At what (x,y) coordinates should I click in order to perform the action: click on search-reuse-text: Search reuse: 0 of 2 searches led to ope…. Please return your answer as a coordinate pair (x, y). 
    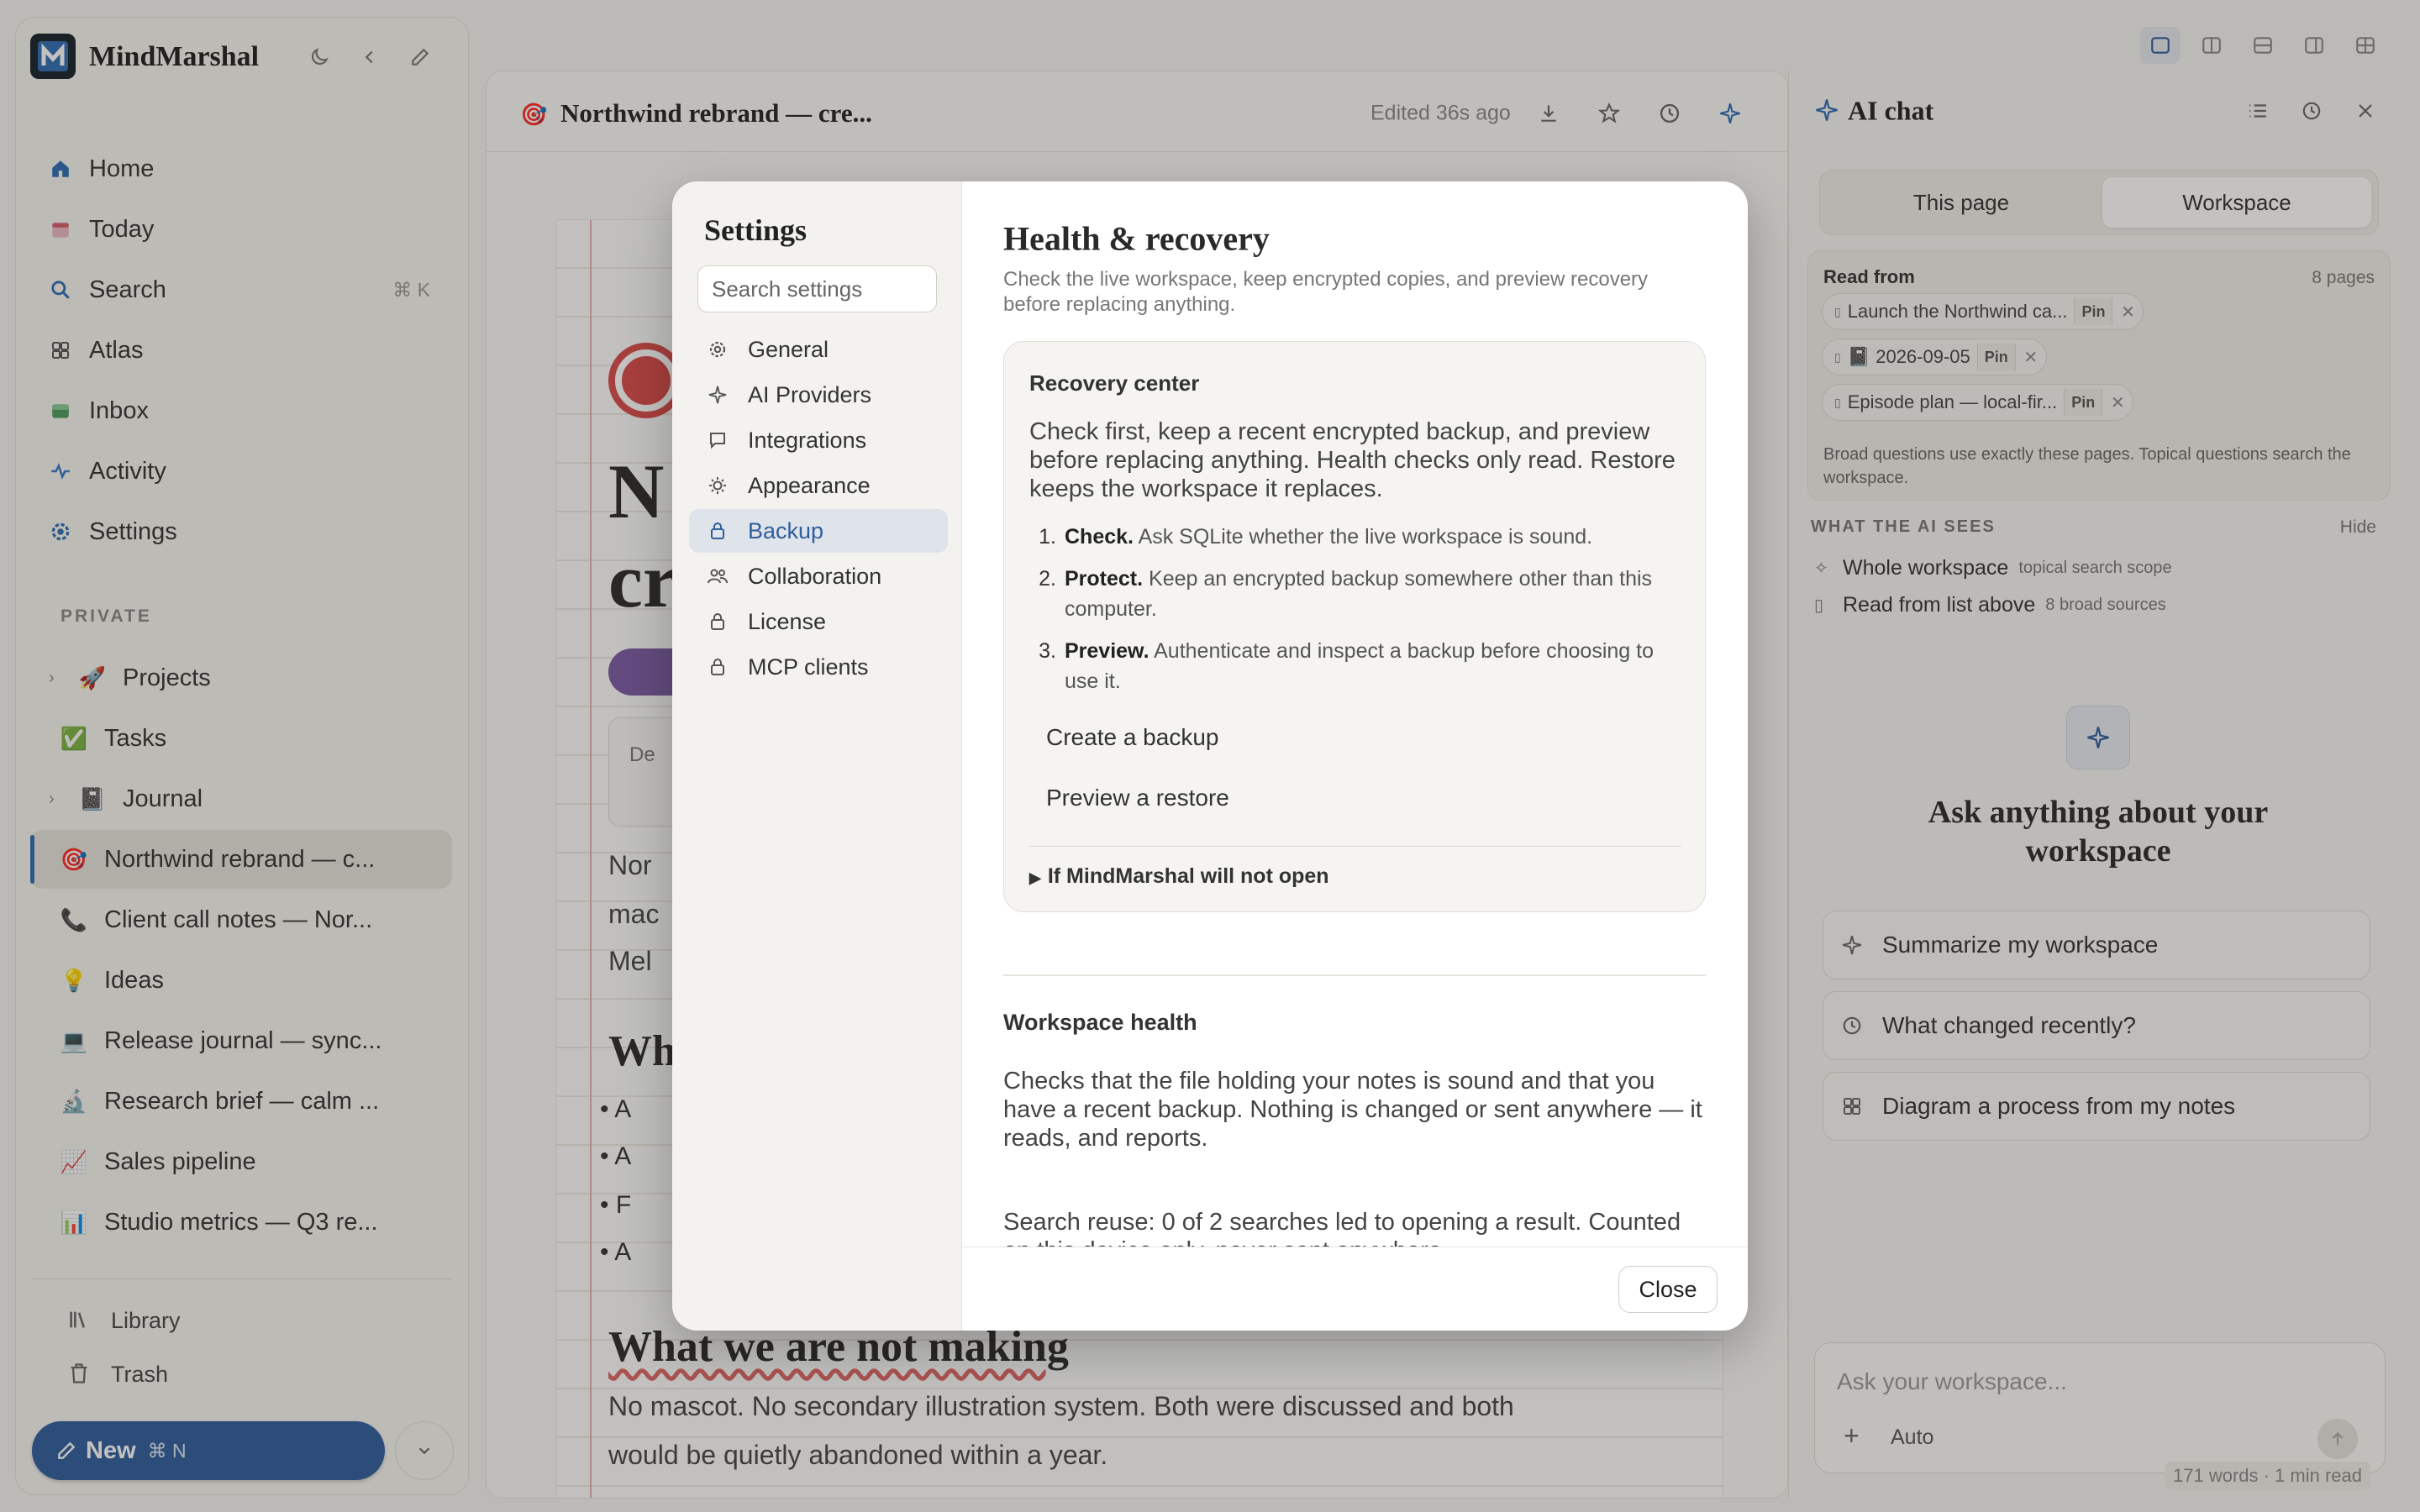
    Looking at the image, I should click on (1342, 1228).